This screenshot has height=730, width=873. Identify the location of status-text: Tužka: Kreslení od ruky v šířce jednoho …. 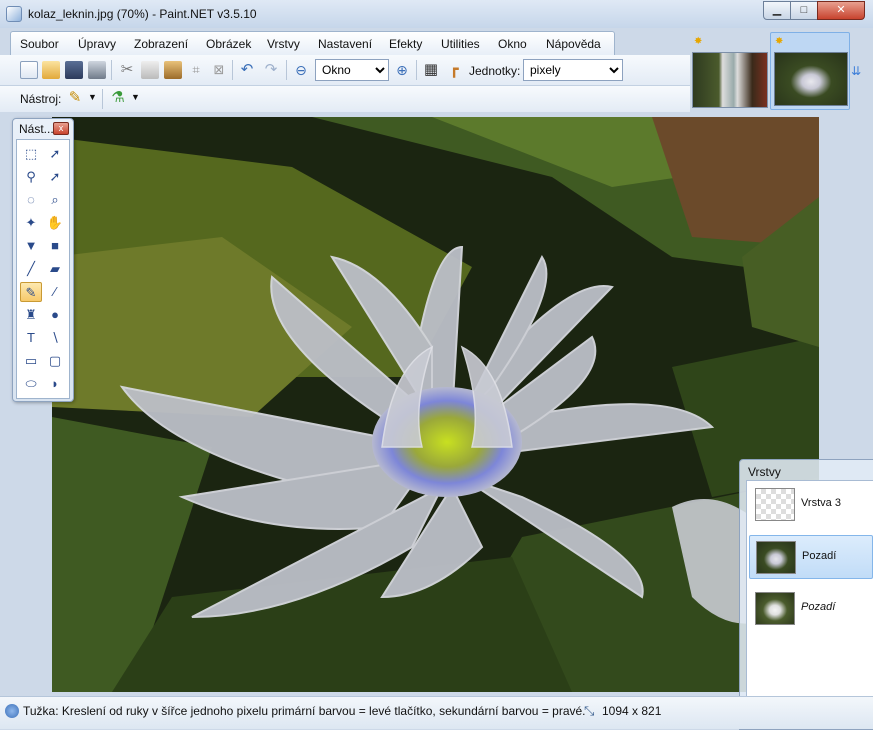
(304, 711).